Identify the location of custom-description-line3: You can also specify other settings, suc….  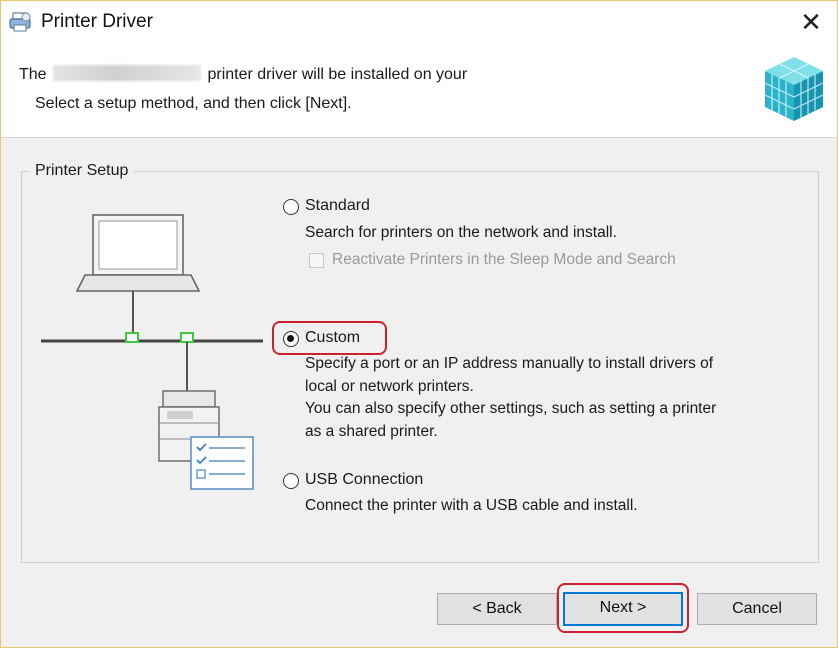
(511, 408).